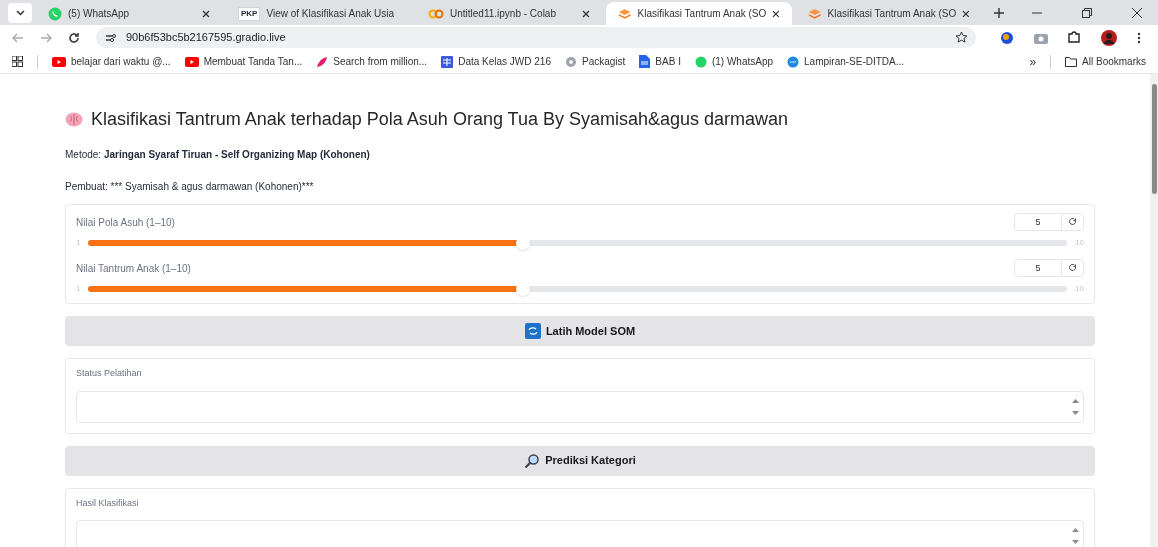 The image size is (1158, 547). I want to click on browser-tab: PKP View of Klasifikasi Anak Usia, so click(319, 13).